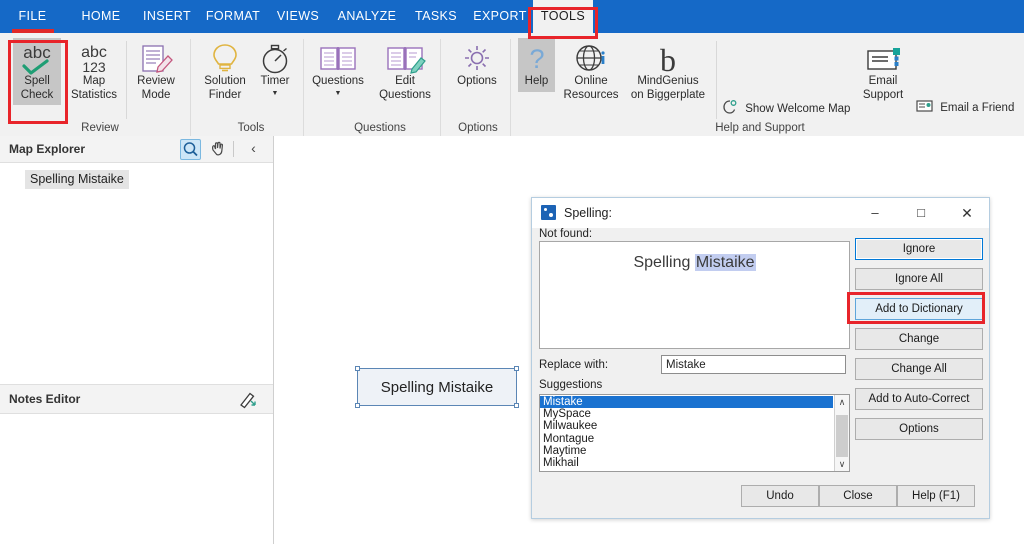  I want to click on ribbon-group-divider-options, so click(510, 93).